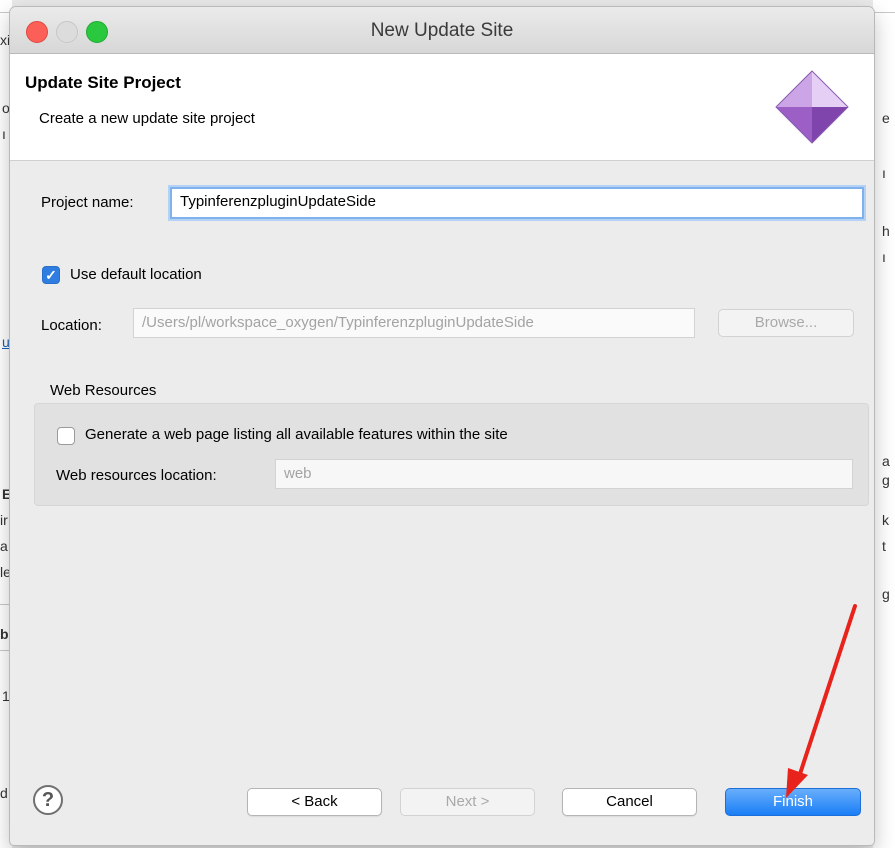 The height and width of the screenshot is (848, 895). I want to click on web-resources-location-label: Web resources location:, so click(136, 475).